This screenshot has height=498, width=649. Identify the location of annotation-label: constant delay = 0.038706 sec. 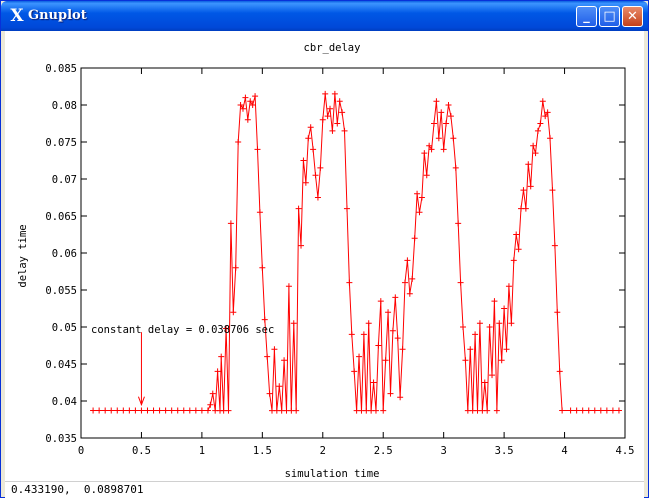
(182, 330).